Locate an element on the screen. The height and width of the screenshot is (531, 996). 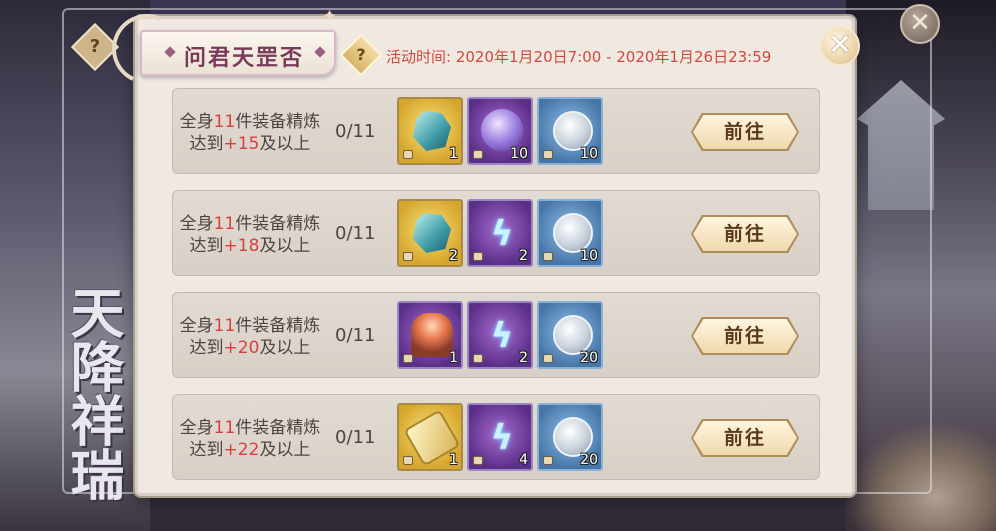
treasure-chest-icon is located at coordinates (432, 335).